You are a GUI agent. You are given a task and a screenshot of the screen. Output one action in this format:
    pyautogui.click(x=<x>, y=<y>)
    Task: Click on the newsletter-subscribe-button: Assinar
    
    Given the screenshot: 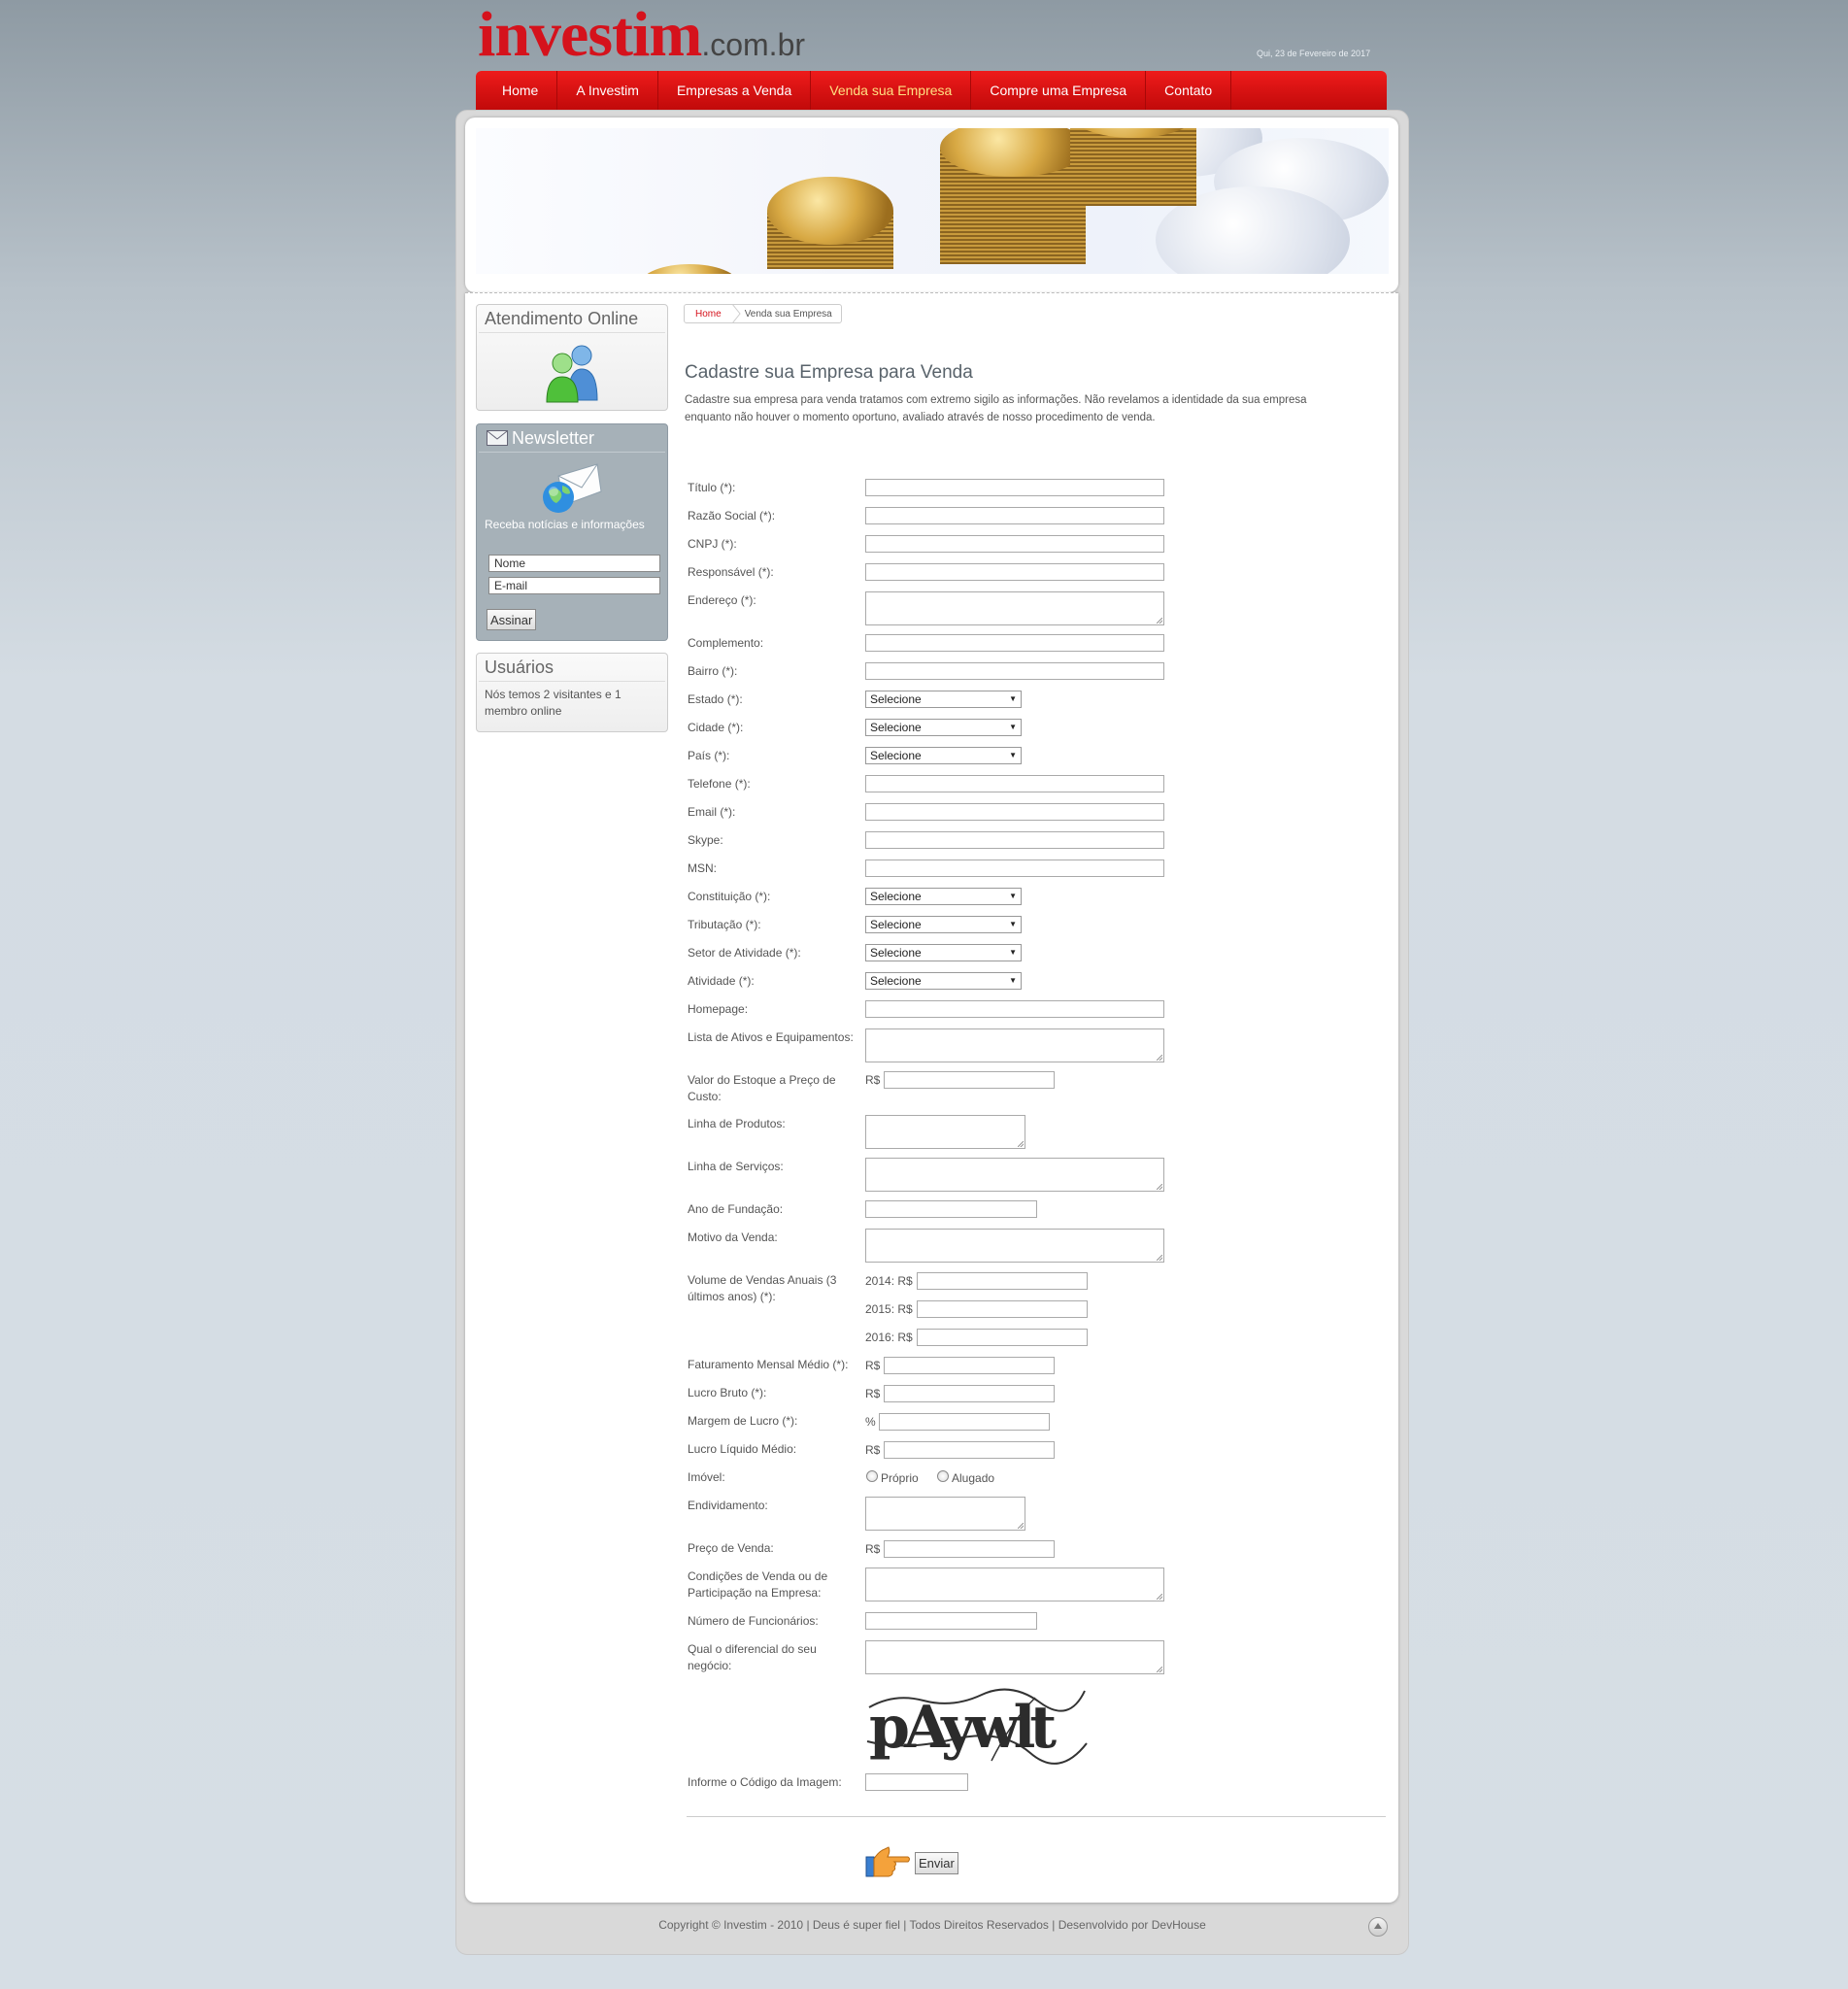 What is the action you would take?
    pyautogui.click(x=512, y=619)
    